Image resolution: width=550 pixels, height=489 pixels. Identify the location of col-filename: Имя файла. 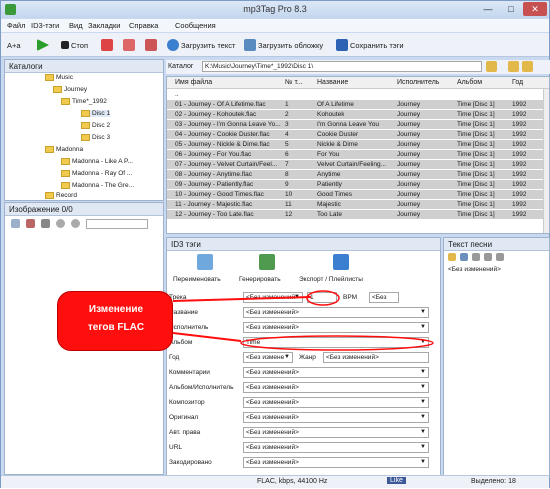
(193, 82).